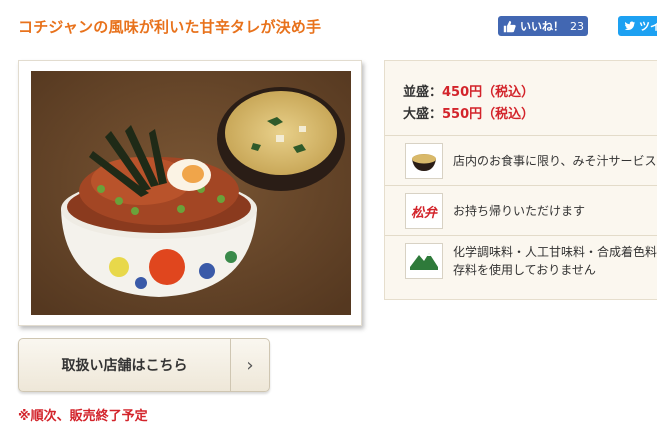 Image resolution: width=657 pixels, height=436 pixels. I want to click on price-regular-value: 450円（税込）, so click(488, 92).